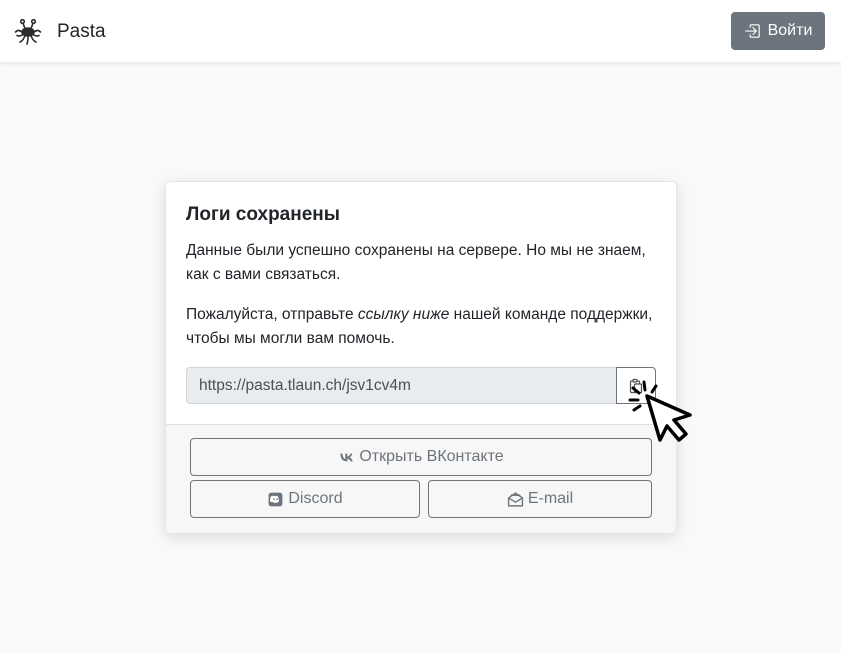  What do you see at coordinates (515, 499) in the screenshot?
I see `envelope-open-icon` at bounding box center [515, 499].